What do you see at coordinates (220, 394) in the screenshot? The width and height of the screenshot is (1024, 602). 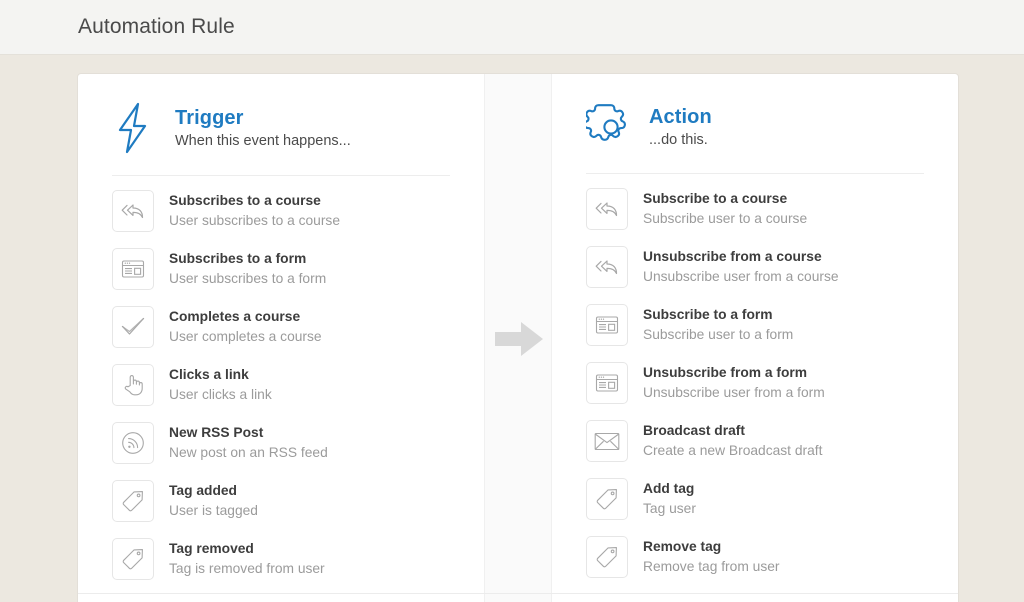 I see `option-description: User clicks a link` at bounding box center [220, 394].